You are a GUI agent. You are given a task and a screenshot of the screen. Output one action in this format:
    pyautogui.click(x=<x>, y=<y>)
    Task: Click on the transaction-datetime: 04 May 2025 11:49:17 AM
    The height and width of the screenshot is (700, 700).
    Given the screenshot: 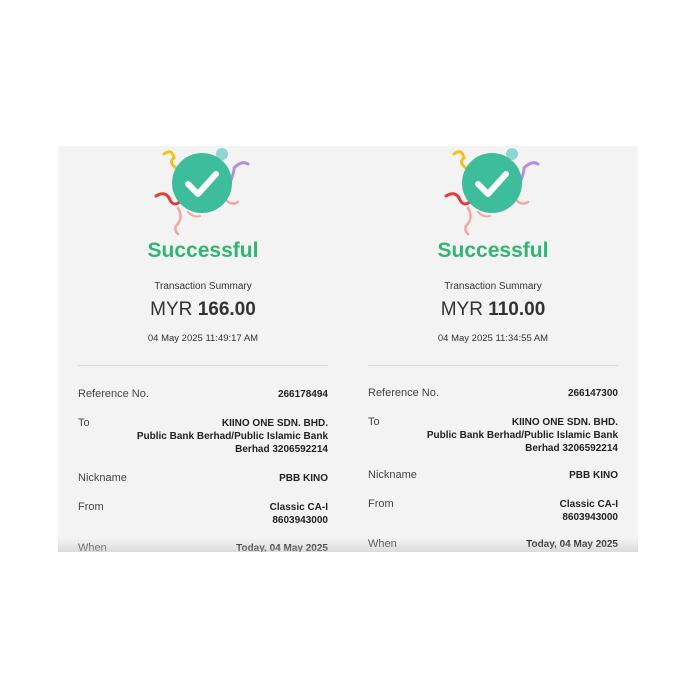 What is the action you would take?
    pyautogui.click(x=203, y=338)
    